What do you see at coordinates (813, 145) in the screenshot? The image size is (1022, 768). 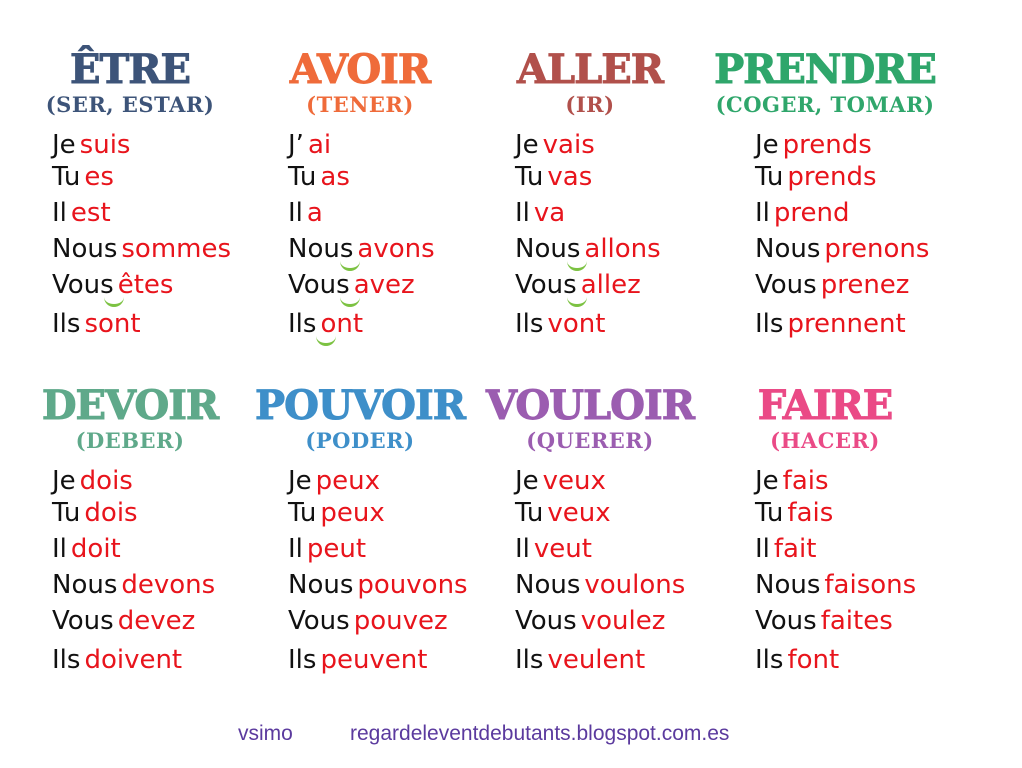 I see `conjugation-row: Je prends` at bounding box center [813, 145].